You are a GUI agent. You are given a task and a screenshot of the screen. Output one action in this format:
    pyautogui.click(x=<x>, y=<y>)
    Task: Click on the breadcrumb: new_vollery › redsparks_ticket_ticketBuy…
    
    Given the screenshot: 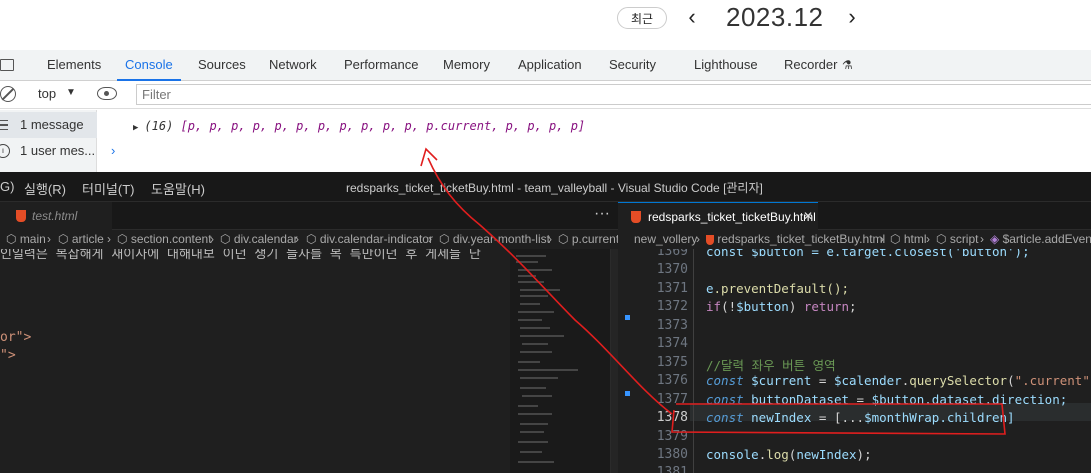 What is the action you would take?
    pyautogui.click(x=854, y=239)
    